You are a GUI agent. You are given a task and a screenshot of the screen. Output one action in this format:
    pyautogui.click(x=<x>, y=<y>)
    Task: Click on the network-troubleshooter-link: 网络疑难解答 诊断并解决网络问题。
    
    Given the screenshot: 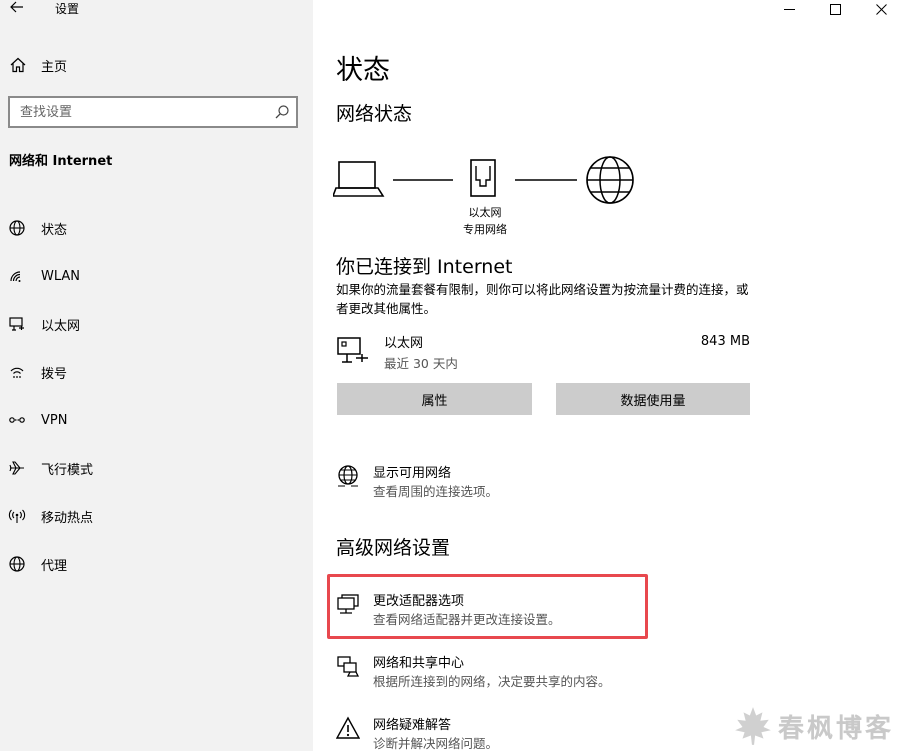 What is the action you would take?
    pyautogui.click(x=546, y=732)
    